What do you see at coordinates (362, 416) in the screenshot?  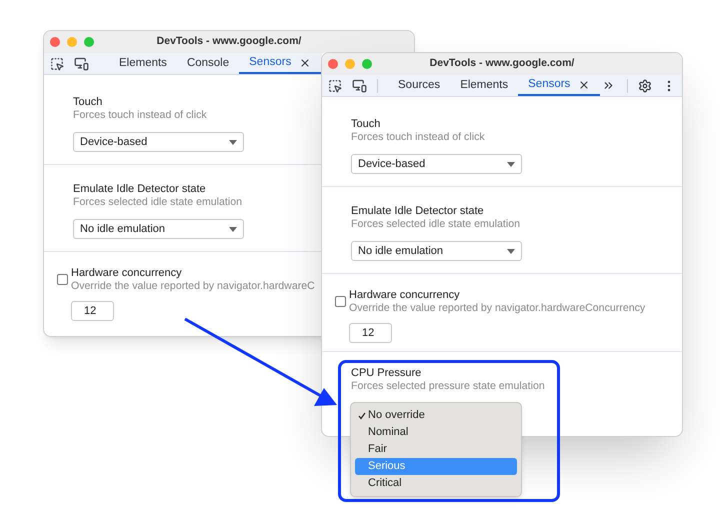 I see `checkmark-icon` at bounding box center [362, 416].